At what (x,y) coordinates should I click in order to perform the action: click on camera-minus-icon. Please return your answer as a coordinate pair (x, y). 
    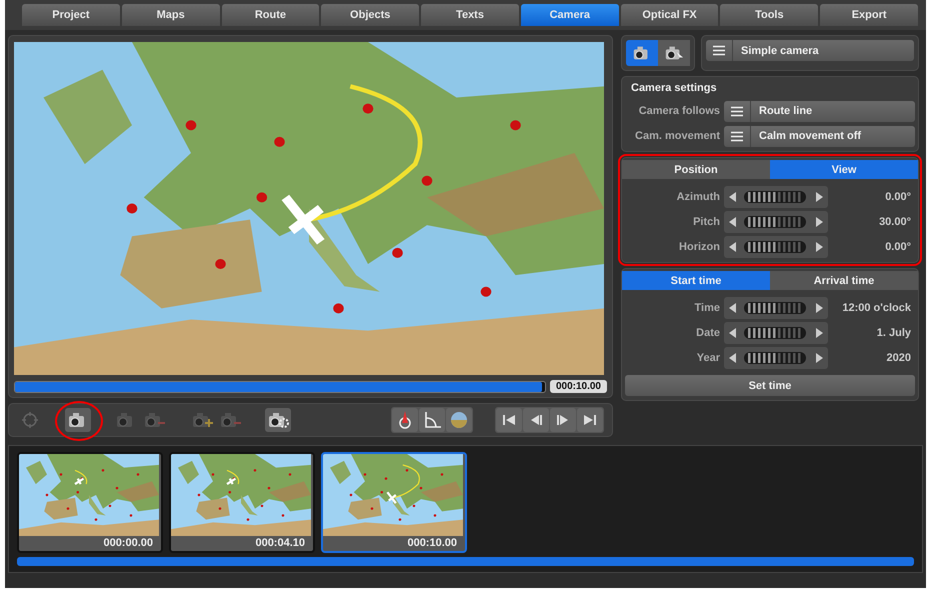
    Looking at the image, I should click on (230, 420).